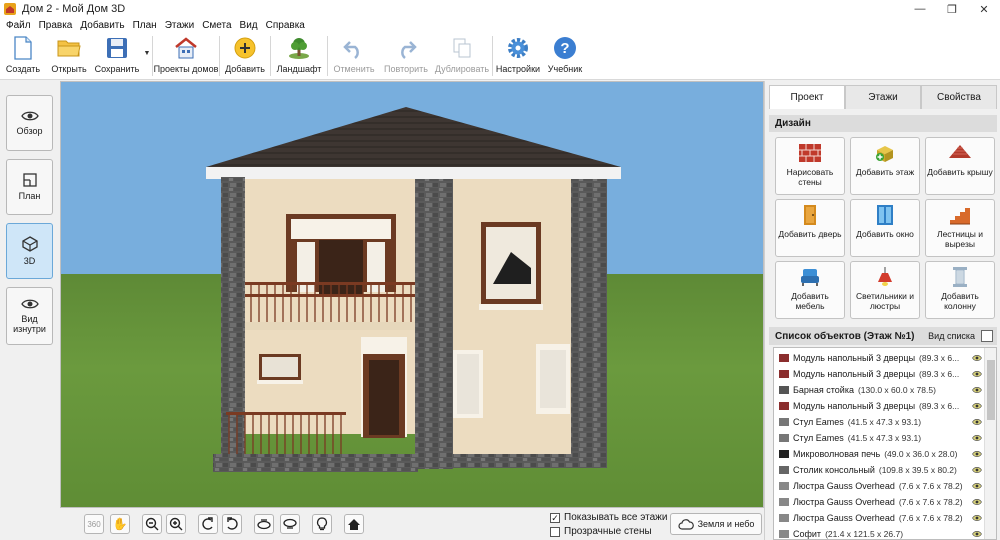  What do you see at coordinates (959, 97) in the screenshot?
I see `tab-properties: Свойства` at bounding box center [959, 97].